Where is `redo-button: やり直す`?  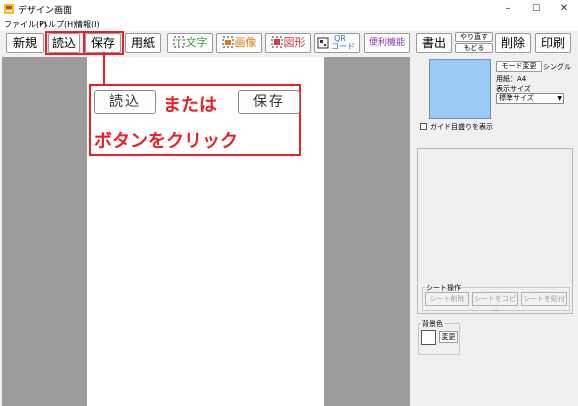
redo-button: やり直す is located at coordinates (474, 37).